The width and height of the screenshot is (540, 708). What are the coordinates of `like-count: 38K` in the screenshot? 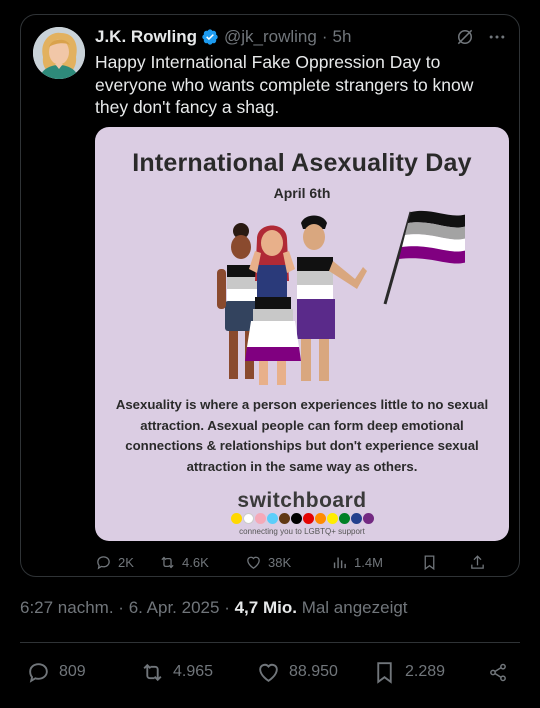 It's located at (280, 562).